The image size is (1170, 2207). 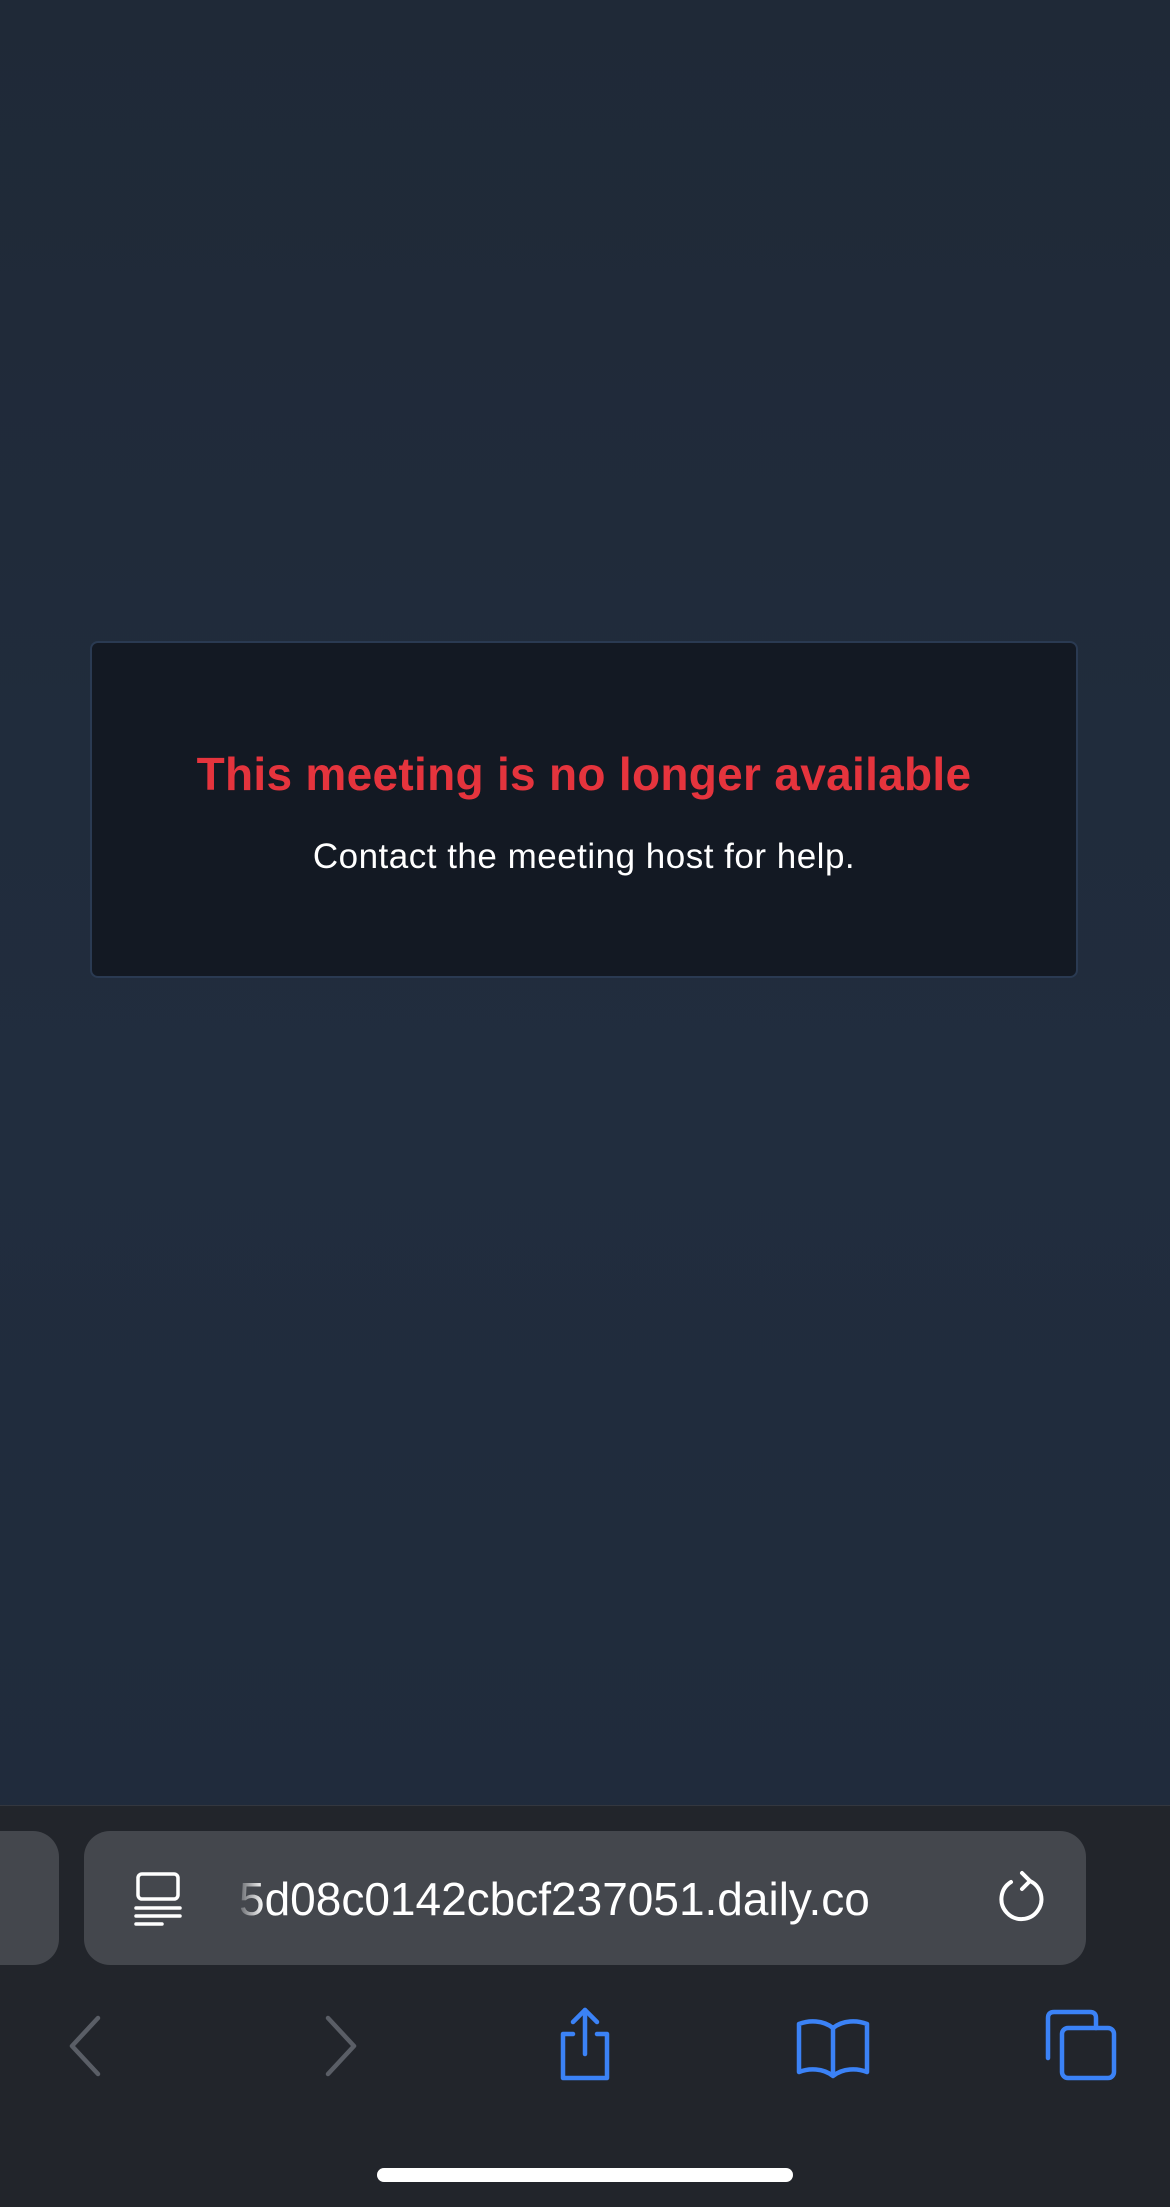 I want to click on reload-icon, so click(x=1022, y=1899).